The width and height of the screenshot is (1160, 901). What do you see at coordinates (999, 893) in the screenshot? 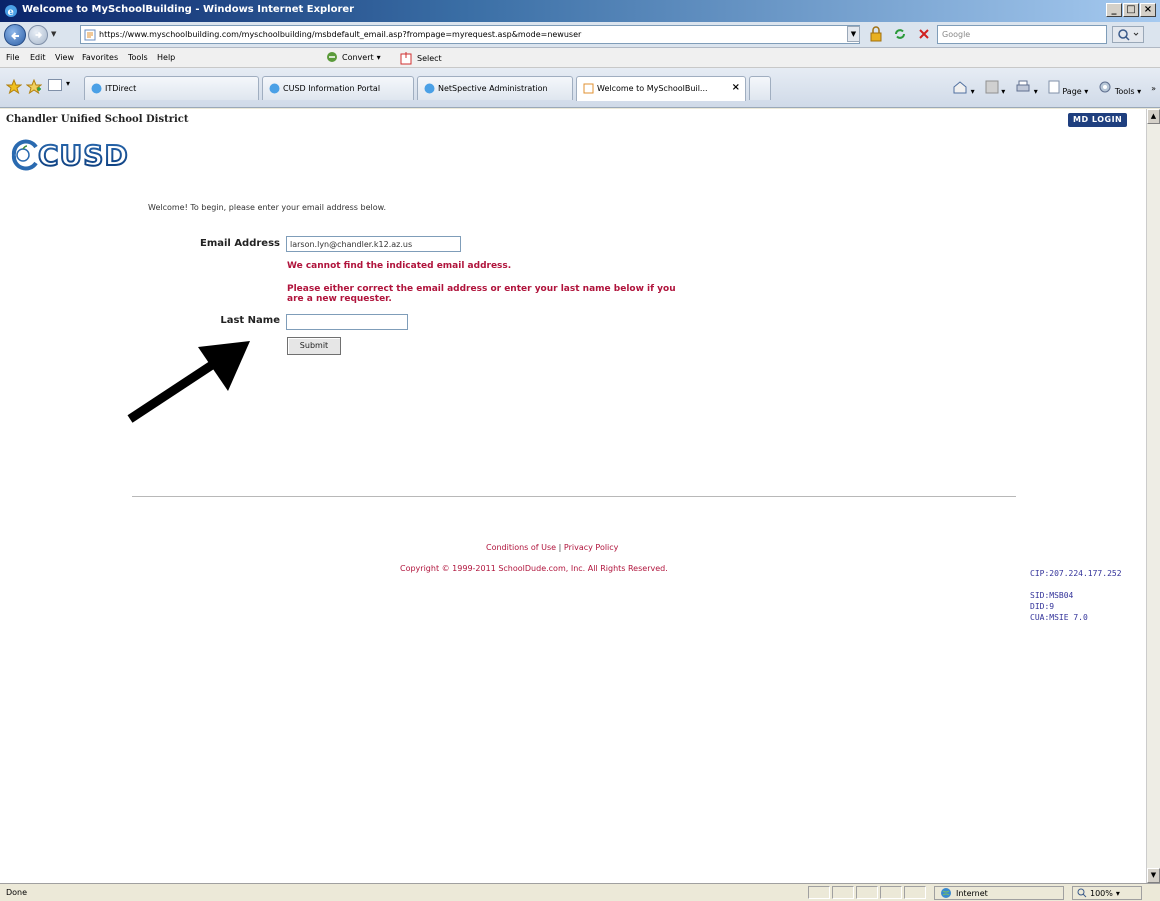
I see `security-zone: Internet` at bounding box center [999, 893].